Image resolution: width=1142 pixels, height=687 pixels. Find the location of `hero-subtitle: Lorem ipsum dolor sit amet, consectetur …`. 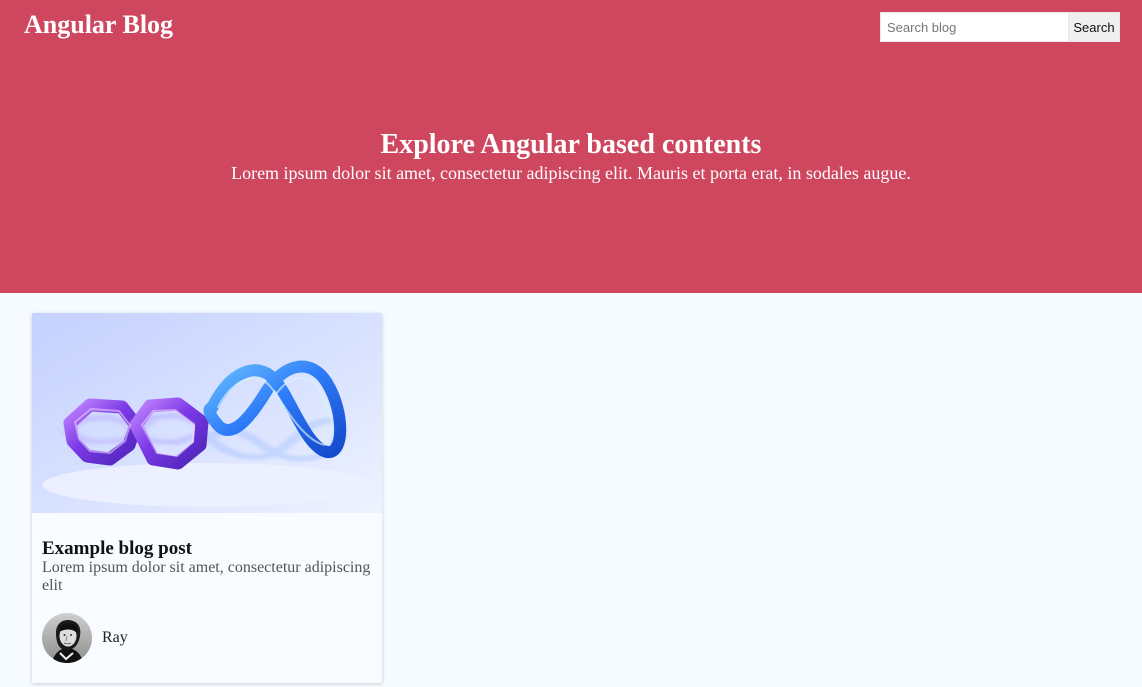

hero-subtitle: Lorem ipsum dolor sit amet, consectetur … is located at coordinates (571, 173).